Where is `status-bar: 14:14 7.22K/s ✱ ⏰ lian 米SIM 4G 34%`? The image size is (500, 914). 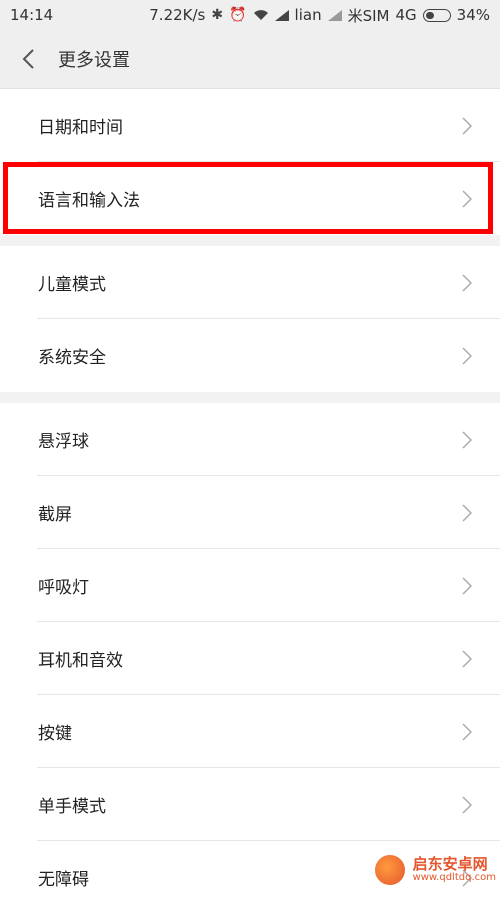
status-bar: 14:14 7.22K/s ✱ ⏰ lian 米SIM 4G 34% is located at coordinates (250, 15).